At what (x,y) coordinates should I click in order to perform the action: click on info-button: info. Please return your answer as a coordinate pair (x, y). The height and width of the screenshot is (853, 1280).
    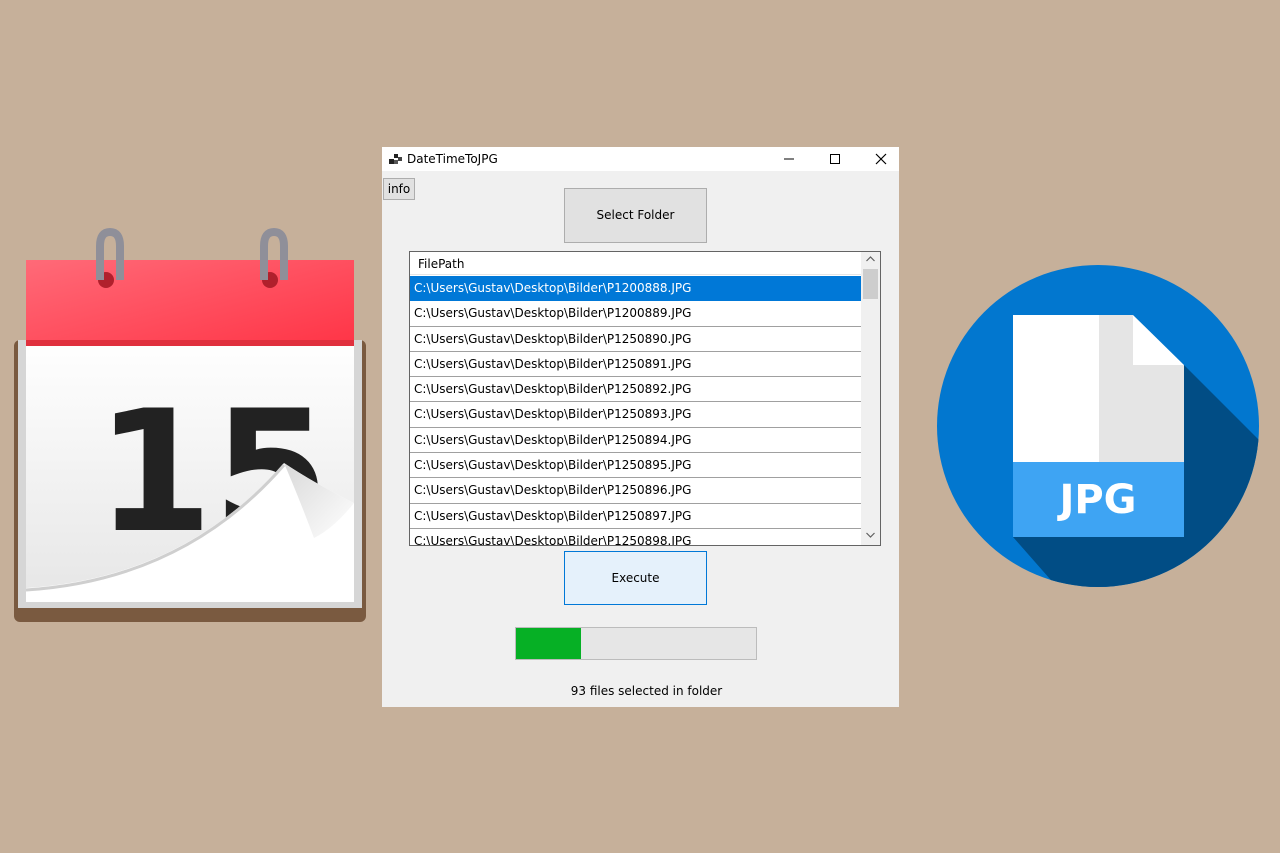
    Looking at the image, I should click on (399, 189).